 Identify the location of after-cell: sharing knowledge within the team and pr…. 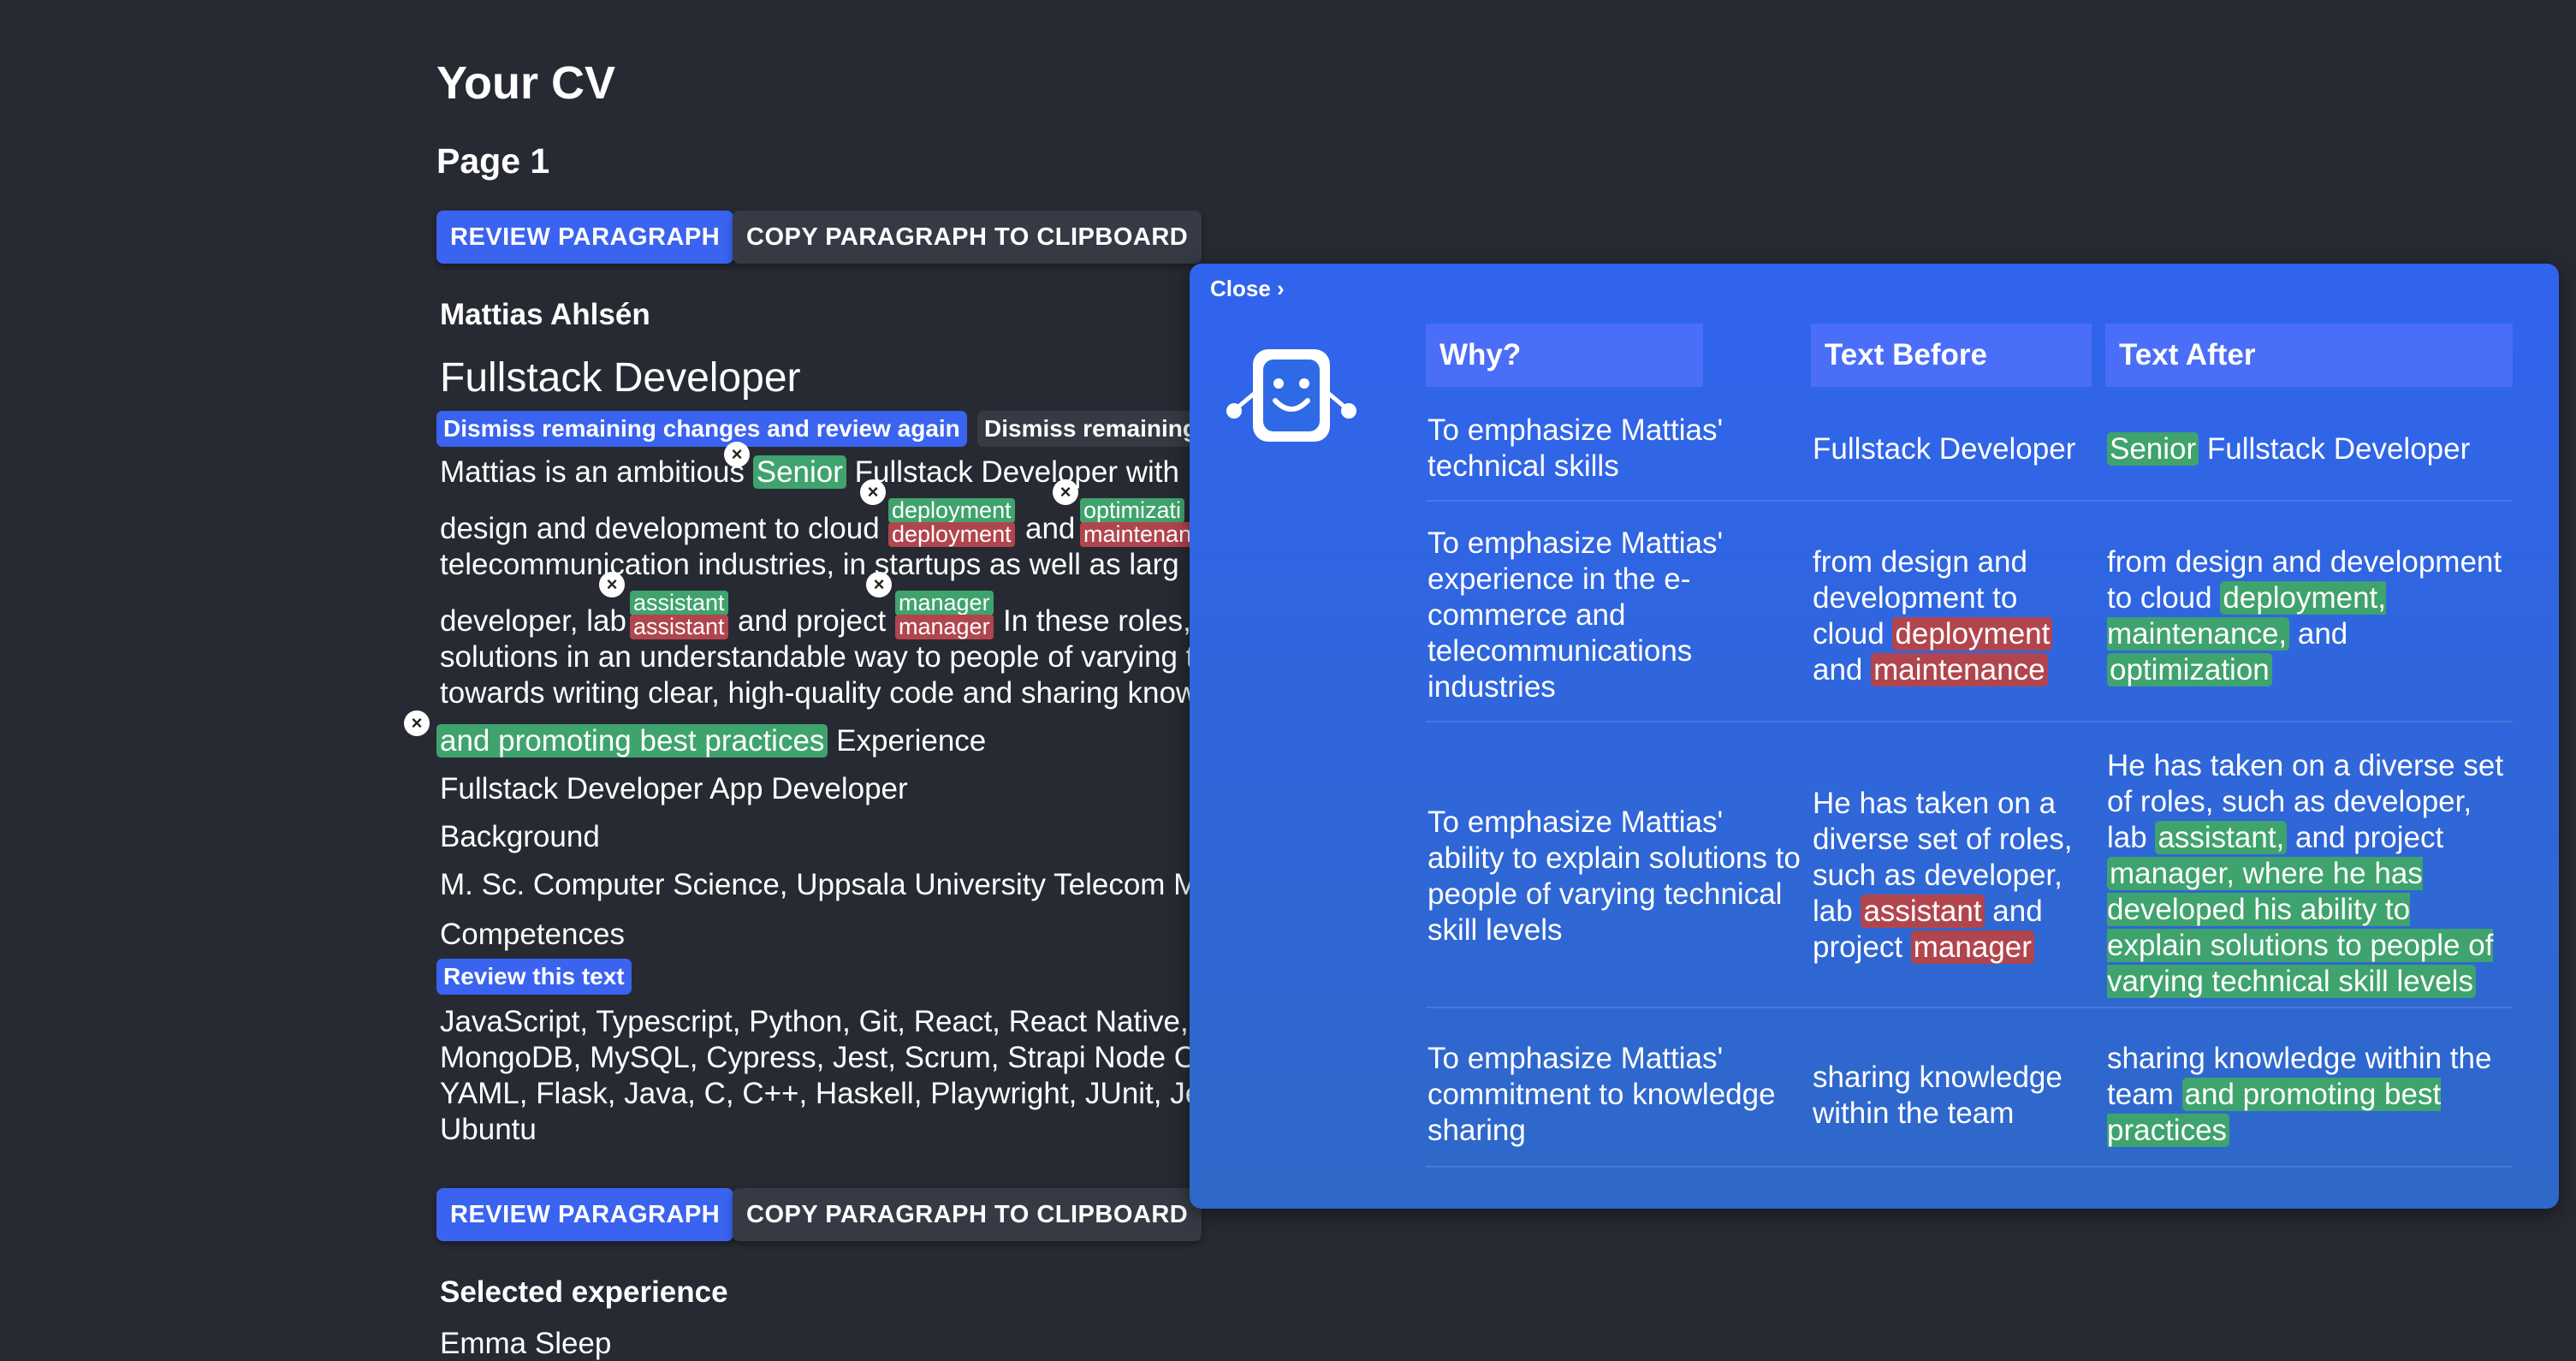
(2308, 1095).